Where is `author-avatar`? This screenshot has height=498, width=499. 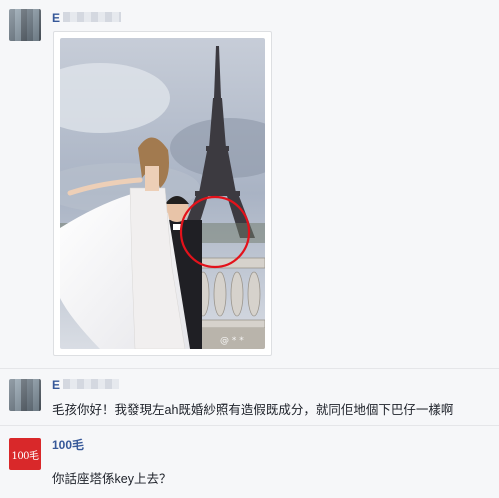
author-avatar is located at coordinates (25, 25).